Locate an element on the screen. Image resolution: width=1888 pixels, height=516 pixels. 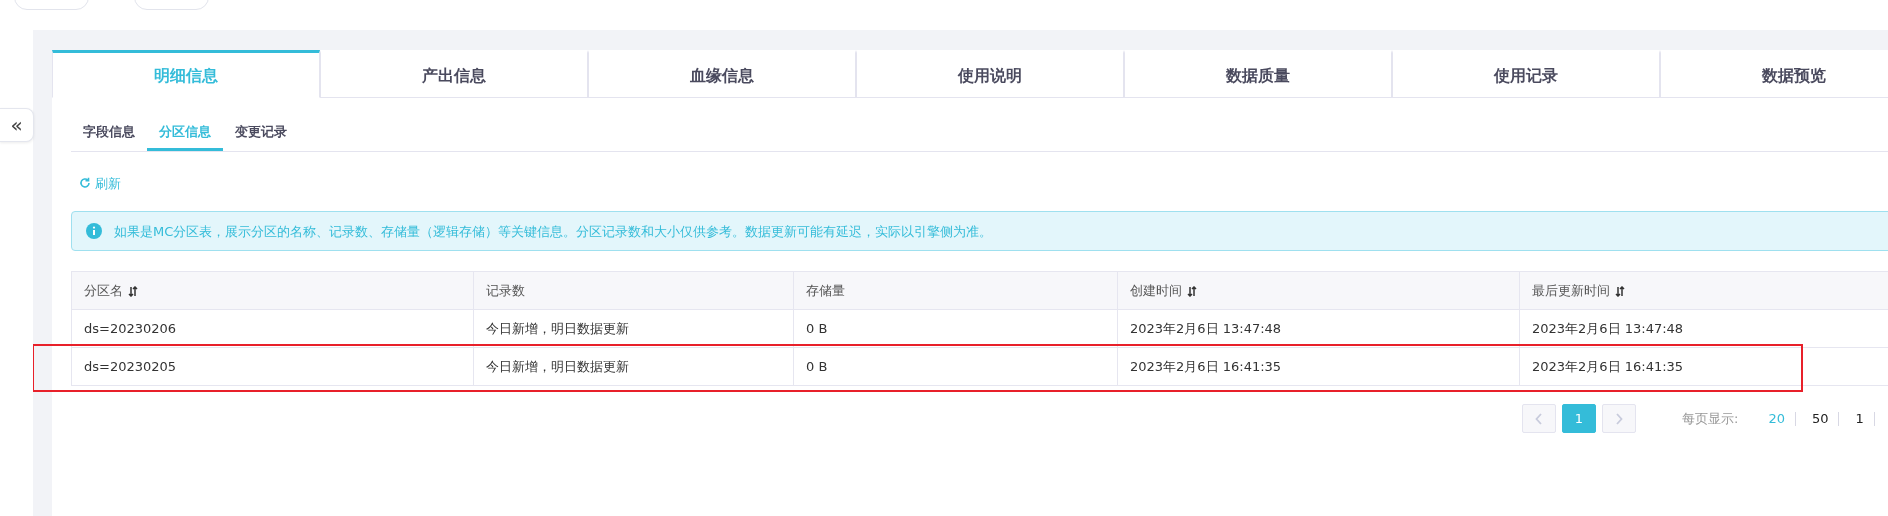
table-cell: 2023年2月6日 16:41:35 is located at coordinates (1318, 366).